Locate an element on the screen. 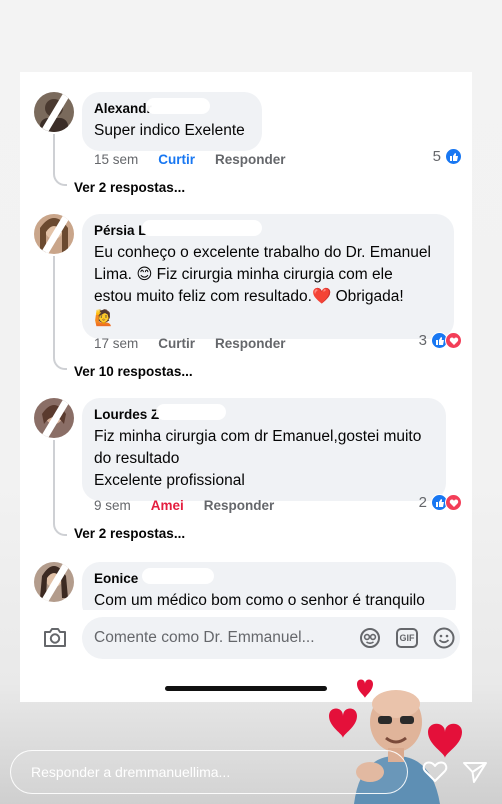 Image resolution: width=502 pixels, height=804 pixels. reaction-count: 2 is located at coordinates (422, 502).